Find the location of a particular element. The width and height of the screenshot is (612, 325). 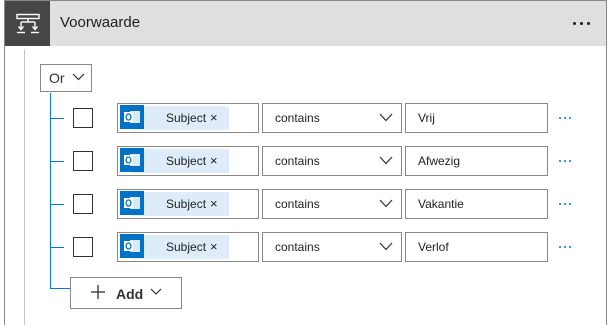

add-connector-line is located at coordinates (60, 288).